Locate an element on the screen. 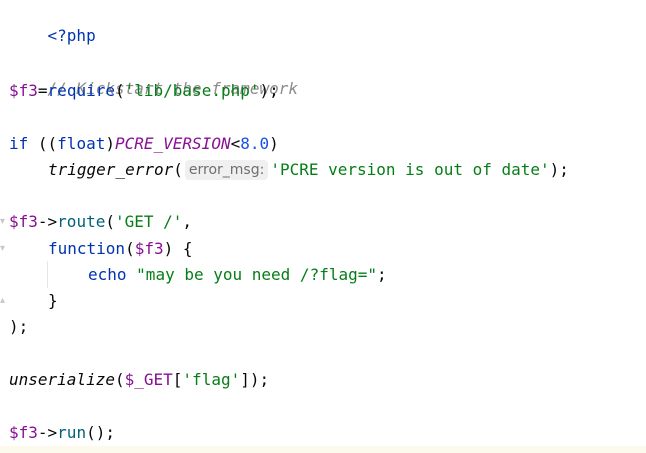  method-call: route is located at coordinates (81, 221).